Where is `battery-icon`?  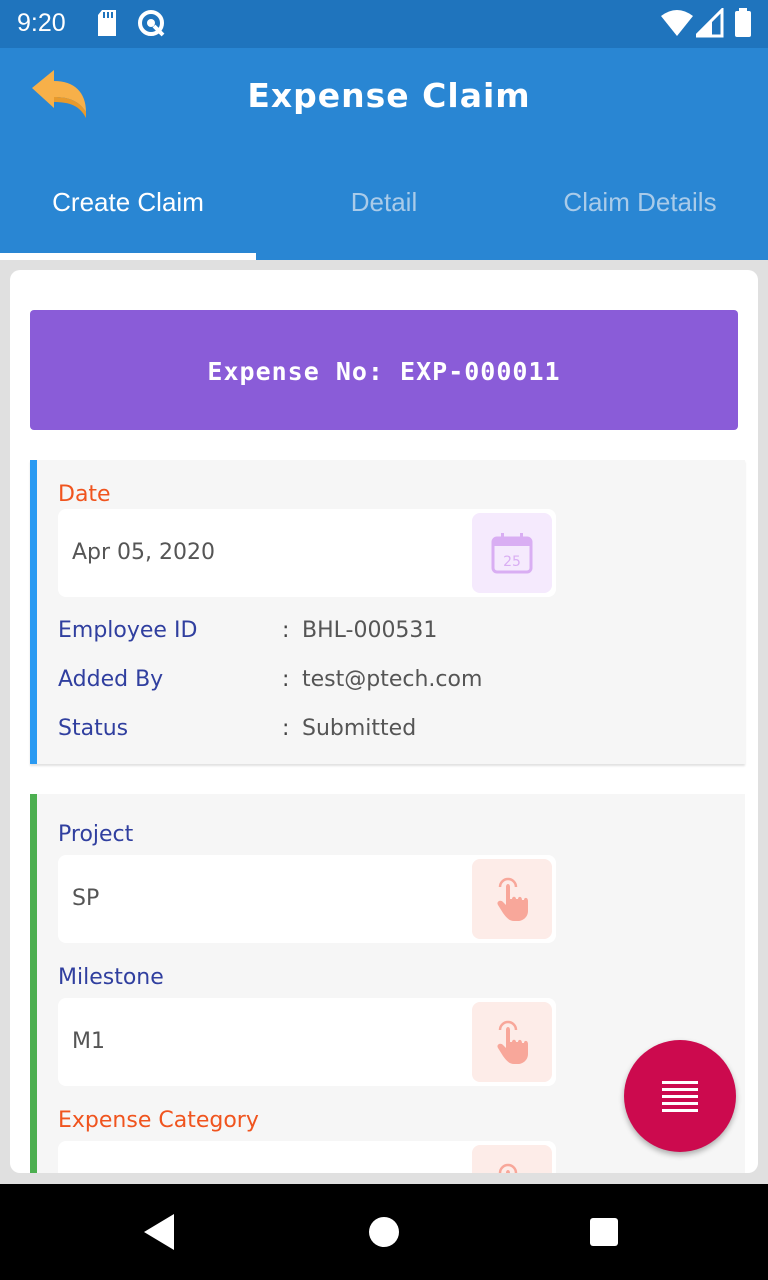
battery-icon is located at coordinates (743, 22).